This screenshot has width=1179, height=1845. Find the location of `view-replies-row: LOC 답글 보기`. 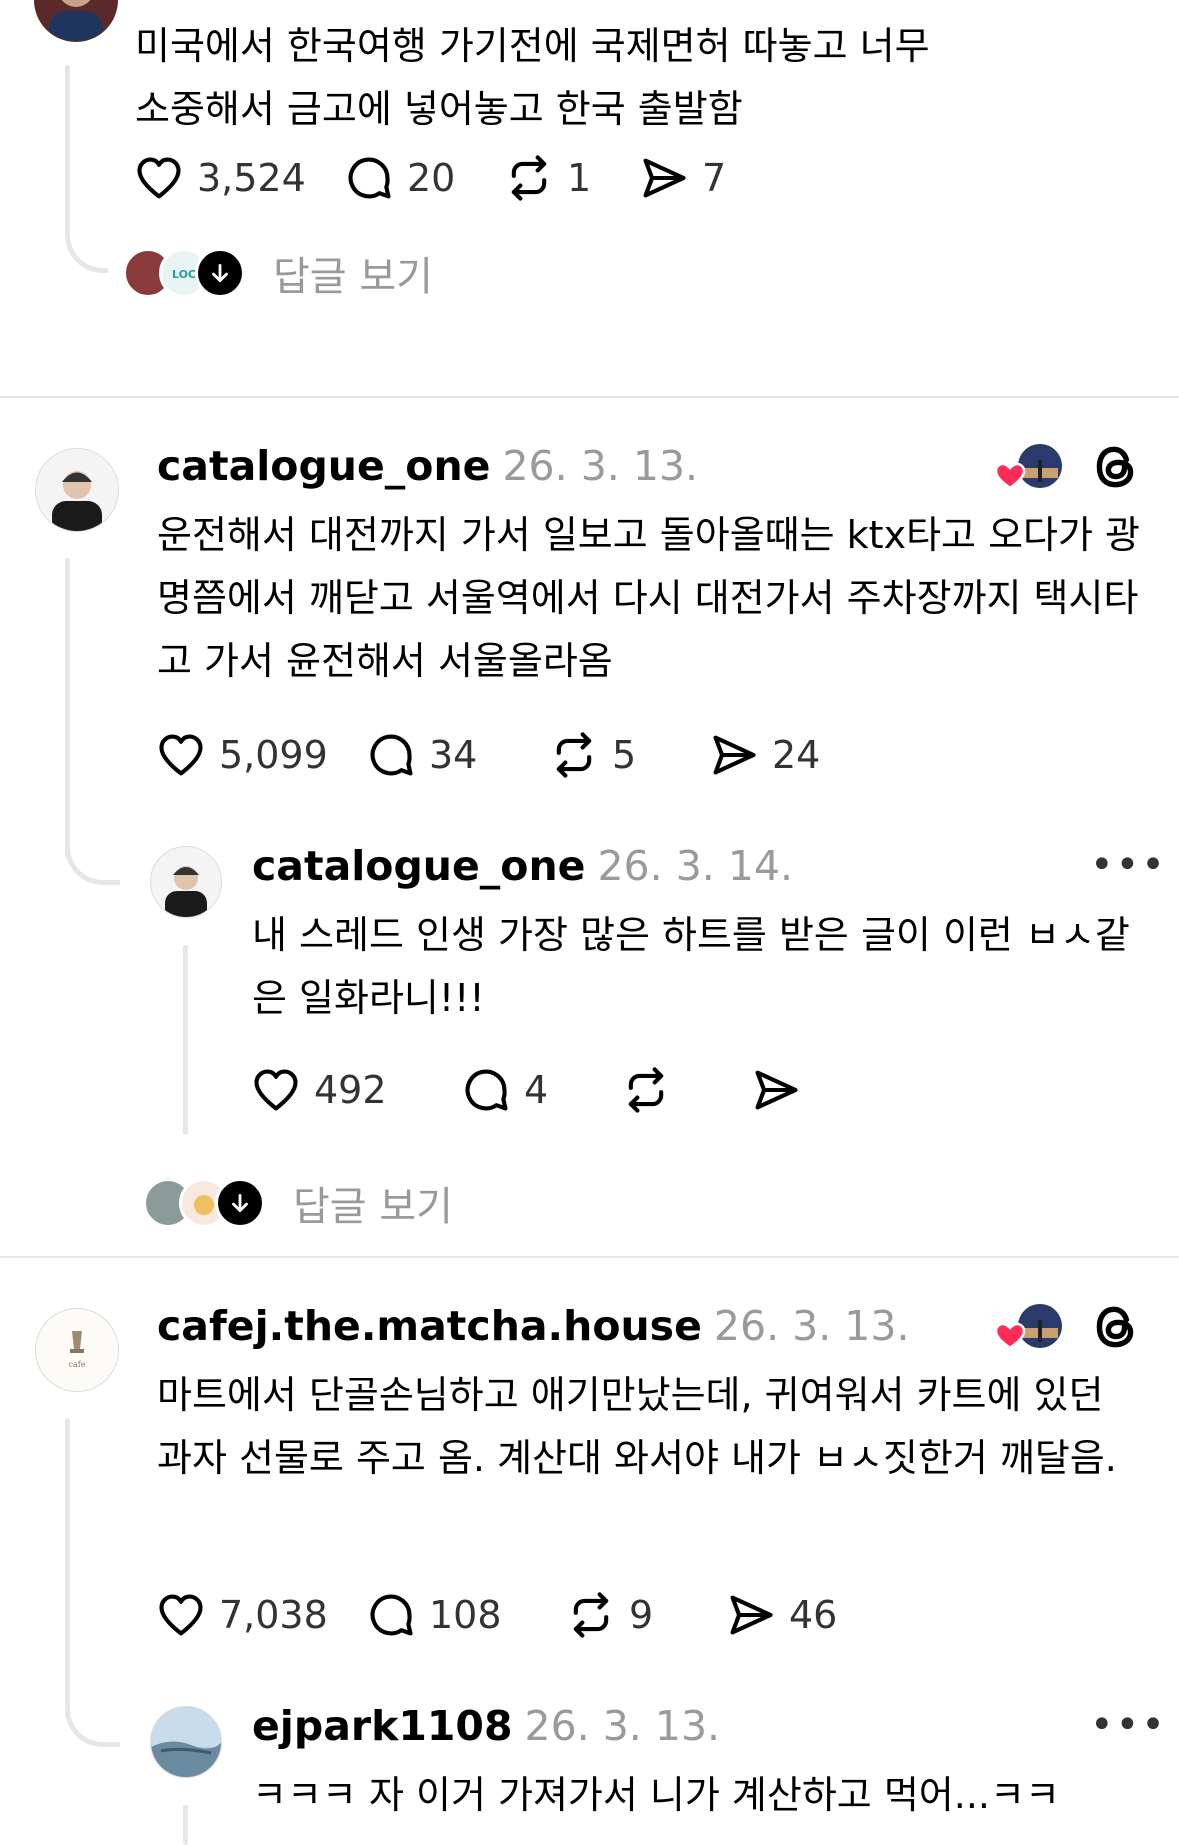

view-replies-row: LOC 답글 보기 is located at coordinates (278, 273).